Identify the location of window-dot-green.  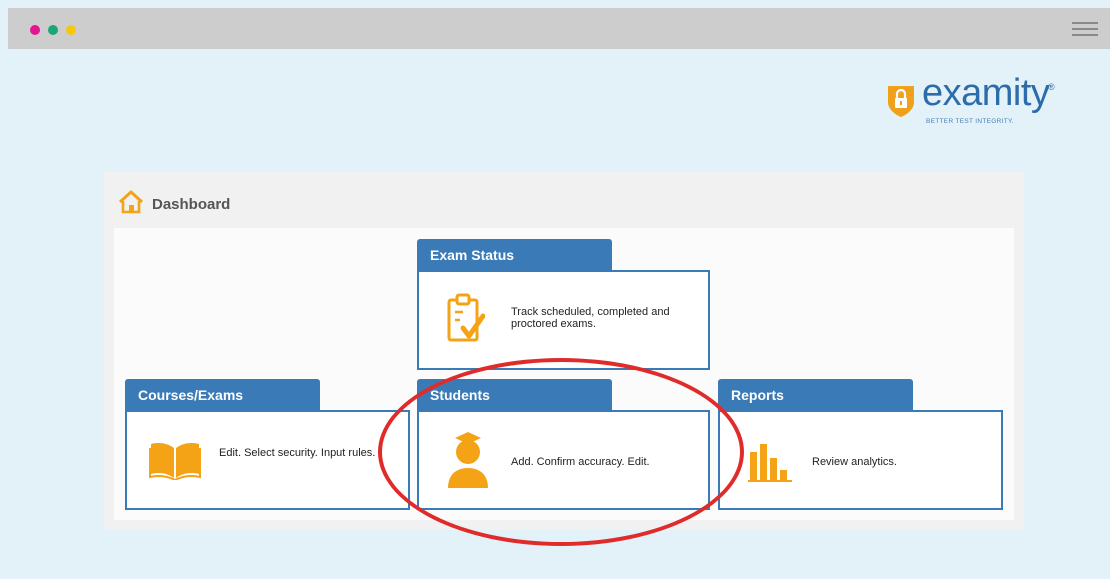
(53, 30).